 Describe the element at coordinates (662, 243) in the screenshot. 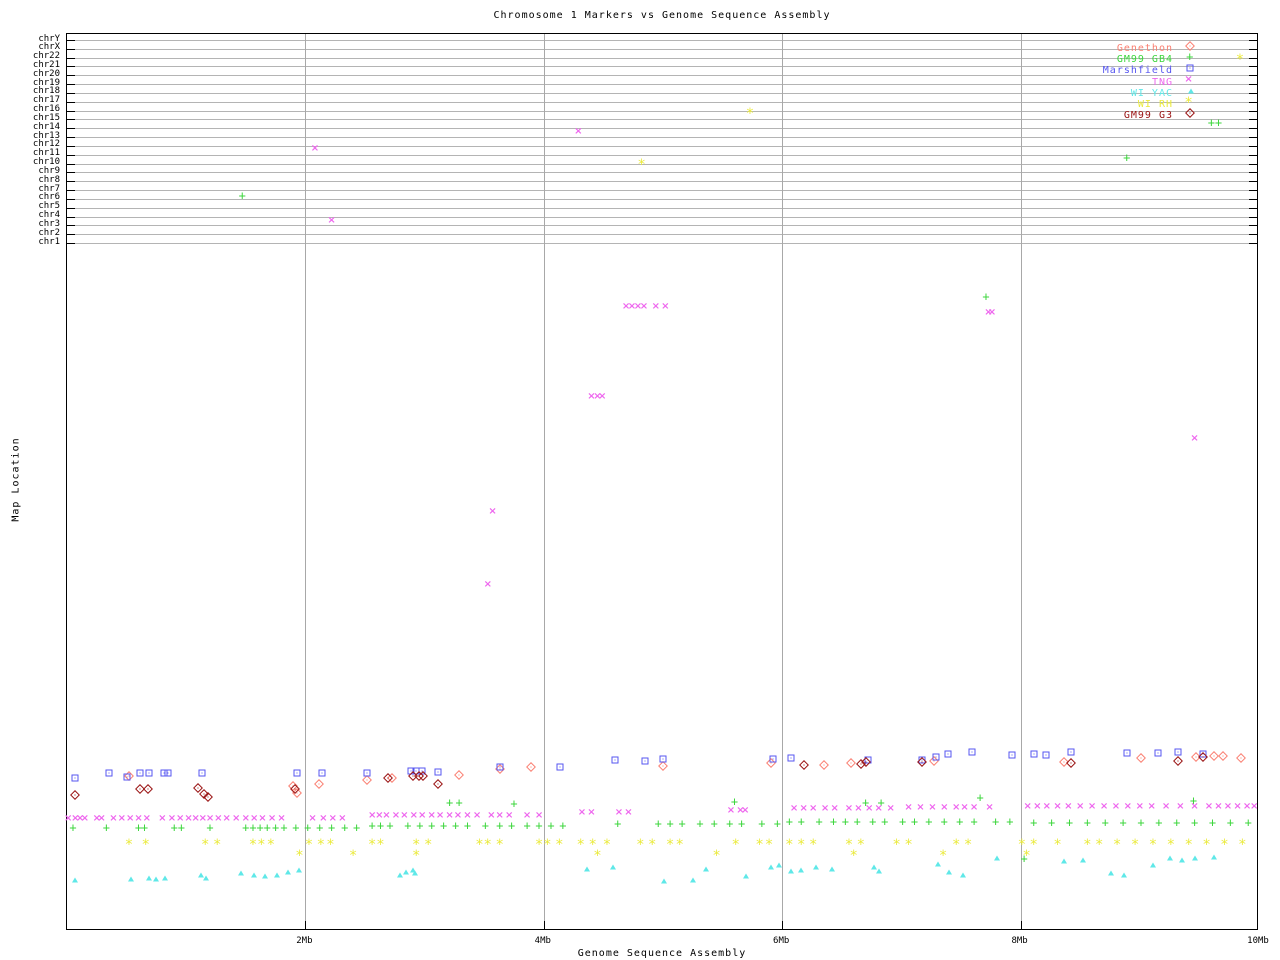

I see `gridline-chr1` at that location.